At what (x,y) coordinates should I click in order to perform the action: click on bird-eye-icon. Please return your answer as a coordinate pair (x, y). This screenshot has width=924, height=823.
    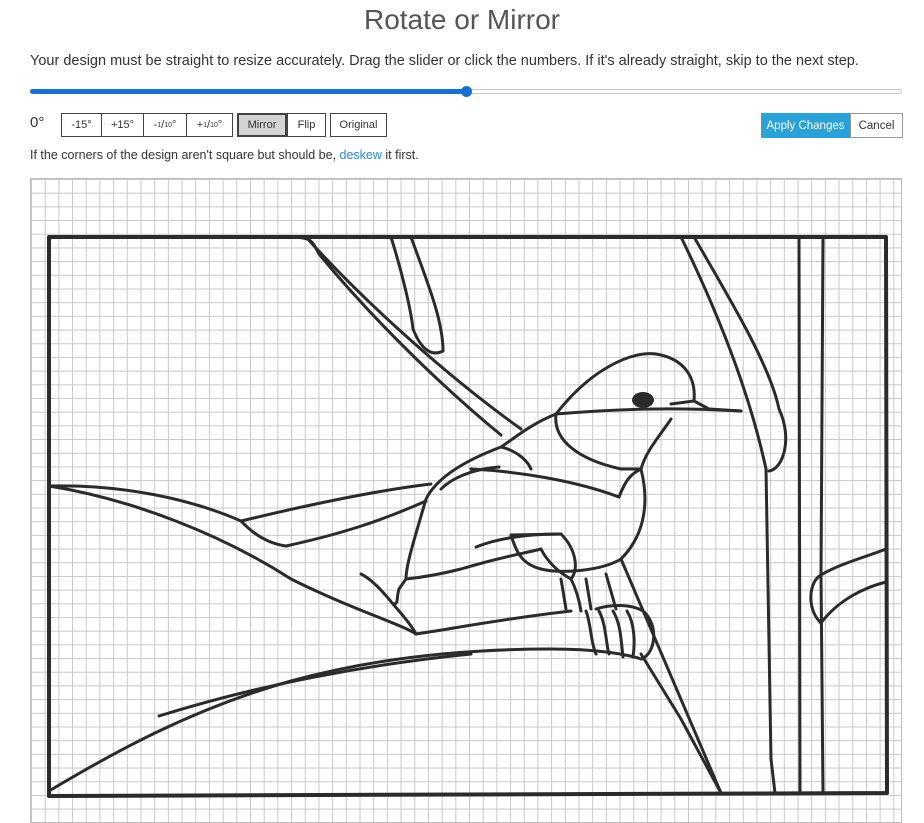
    Looking at the image, I should click on (643, 400).